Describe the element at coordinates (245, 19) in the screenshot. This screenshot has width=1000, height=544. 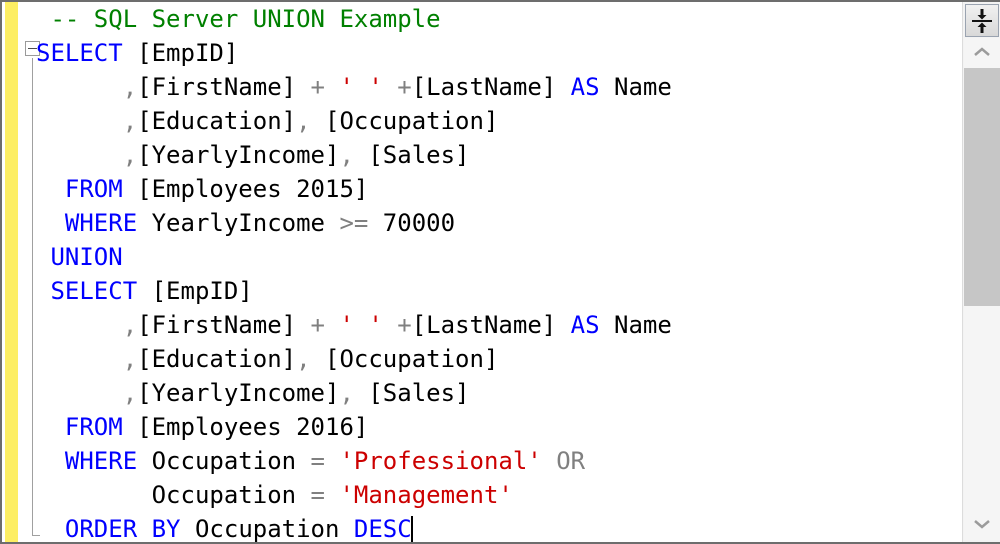
I see `code-token: -- SQL Server UNION Example` at that location.